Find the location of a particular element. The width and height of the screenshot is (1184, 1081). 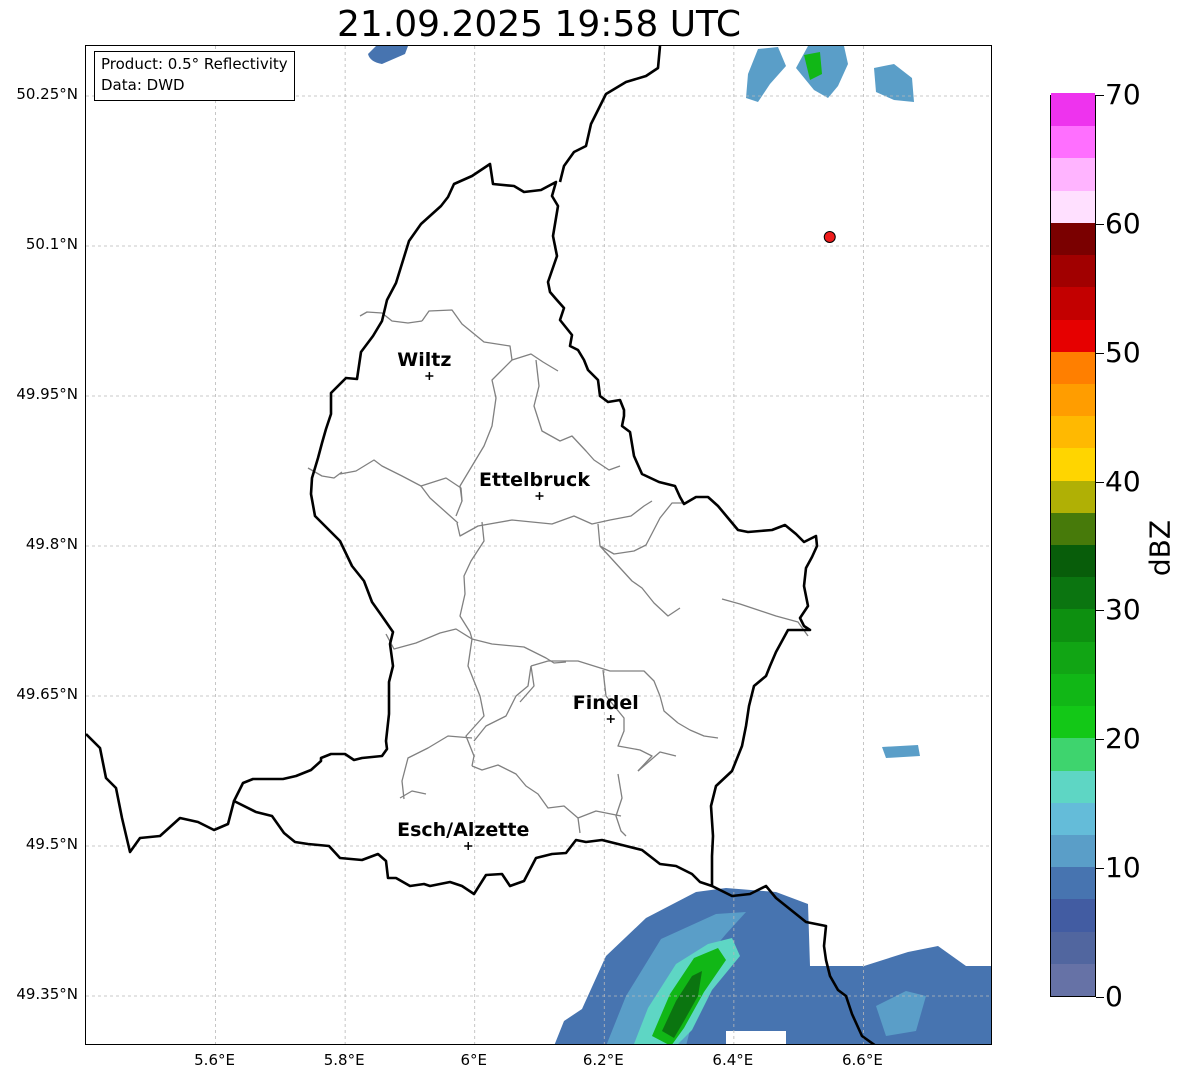

city-label: Wiltz is located at coordinates (424, 360).